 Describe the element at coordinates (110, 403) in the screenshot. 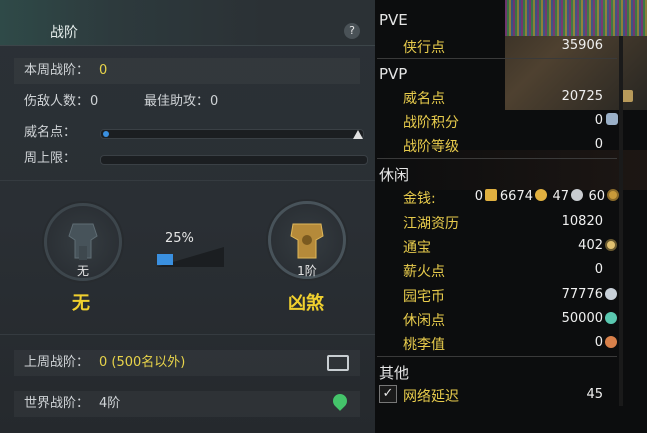

I see `world-rank-value: 4阶` at that location.